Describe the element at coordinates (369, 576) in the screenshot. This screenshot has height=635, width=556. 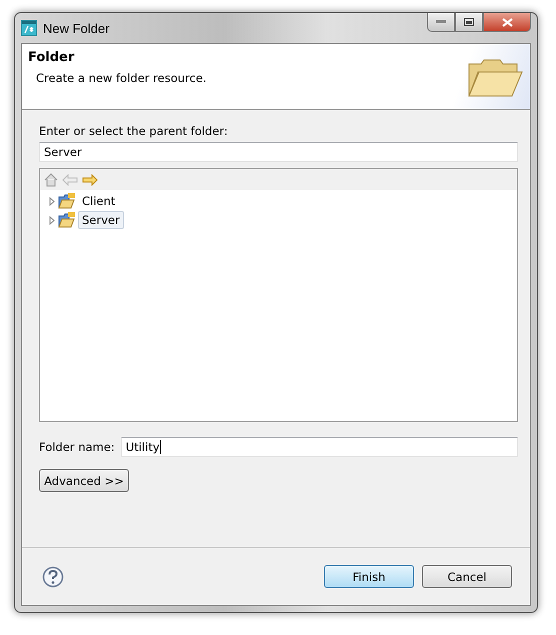
I see `finish-button: Finish` at that location.